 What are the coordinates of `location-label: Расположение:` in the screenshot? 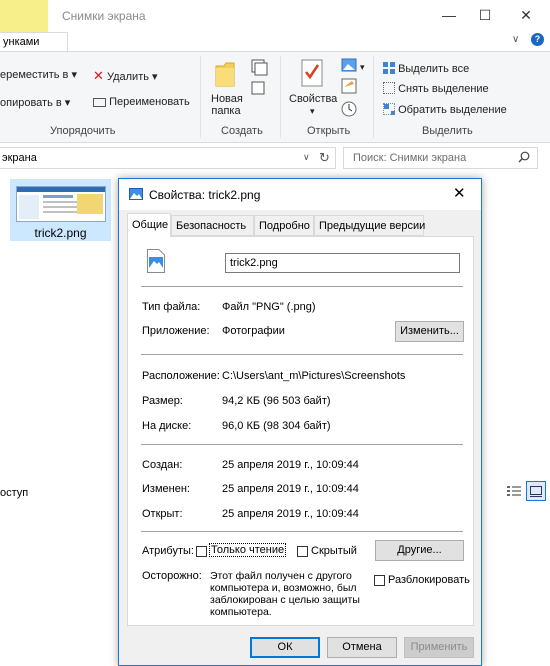 It's located at (181, 376).